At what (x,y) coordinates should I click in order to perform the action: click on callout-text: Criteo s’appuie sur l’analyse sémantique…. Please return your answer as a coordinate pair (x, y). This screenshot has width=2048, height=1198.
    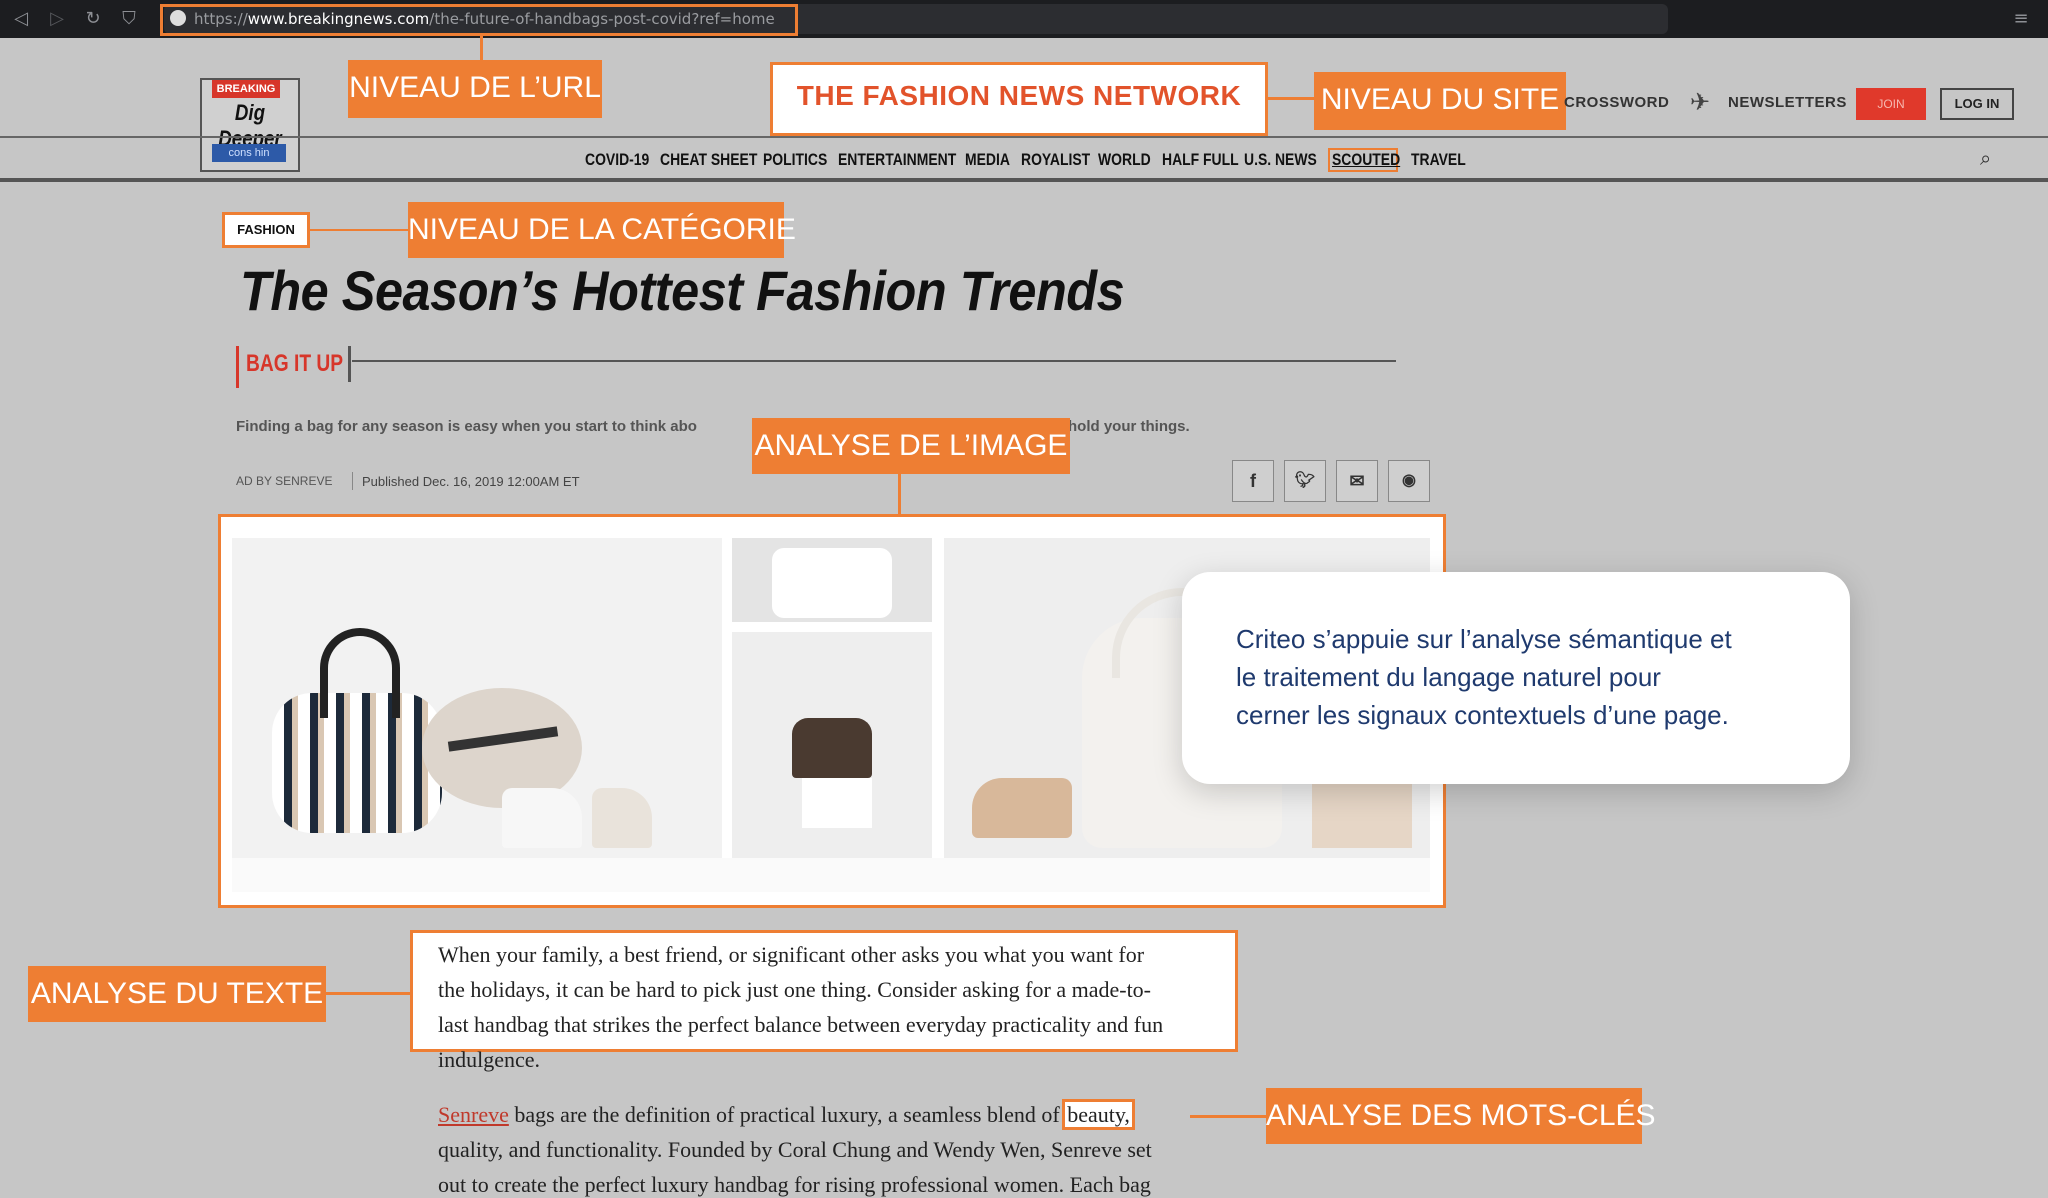
    Looking at the image, I should click on (1484, 677).